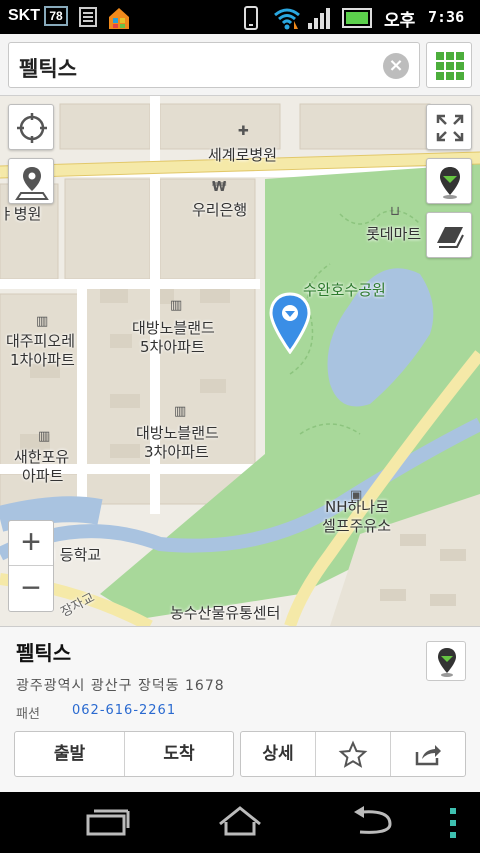  I want to click on crosshair-icon, so click(32, 128).